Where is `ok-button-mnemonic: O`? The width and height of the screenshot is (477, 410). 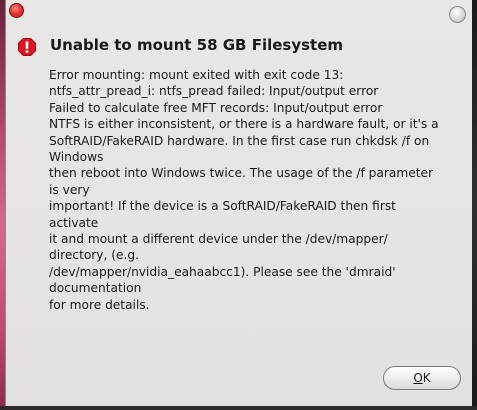
ok-button-mnemonic: O is located at coordinates (418, 378).